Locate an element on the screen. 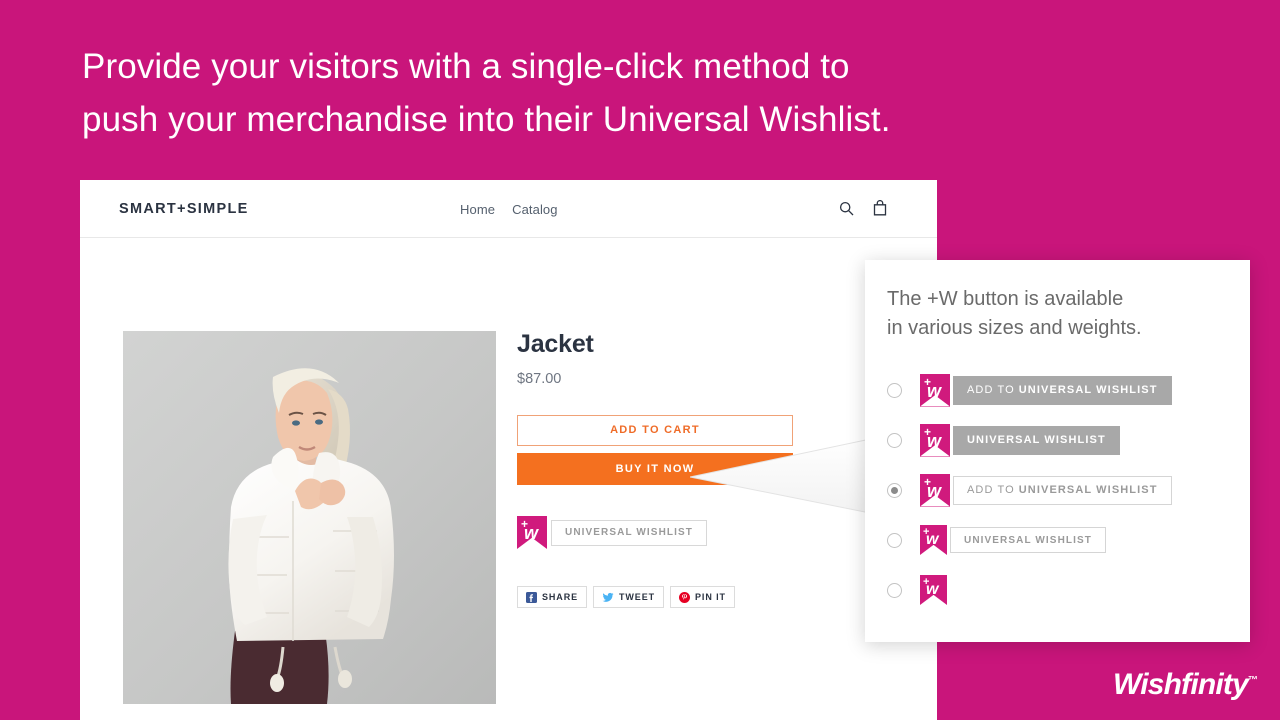  header-icons is located at coordinates (863, 208).